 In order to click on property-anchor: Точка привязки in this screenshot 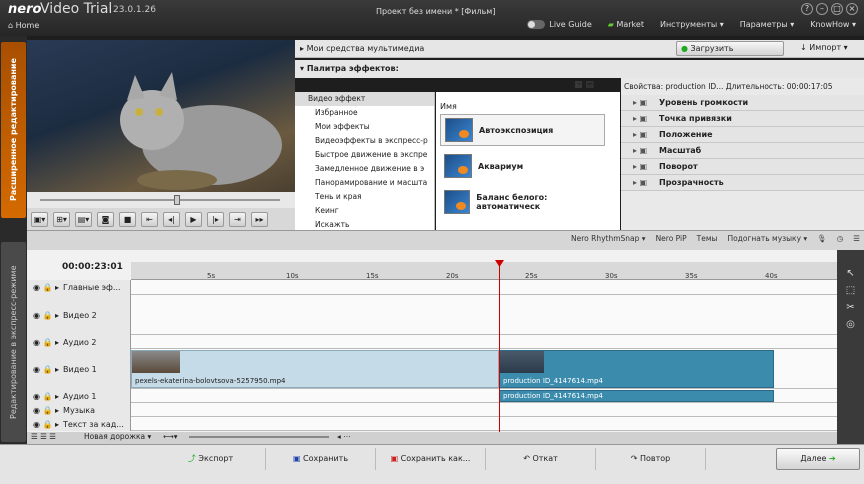, I will do `click(742, 119)`.